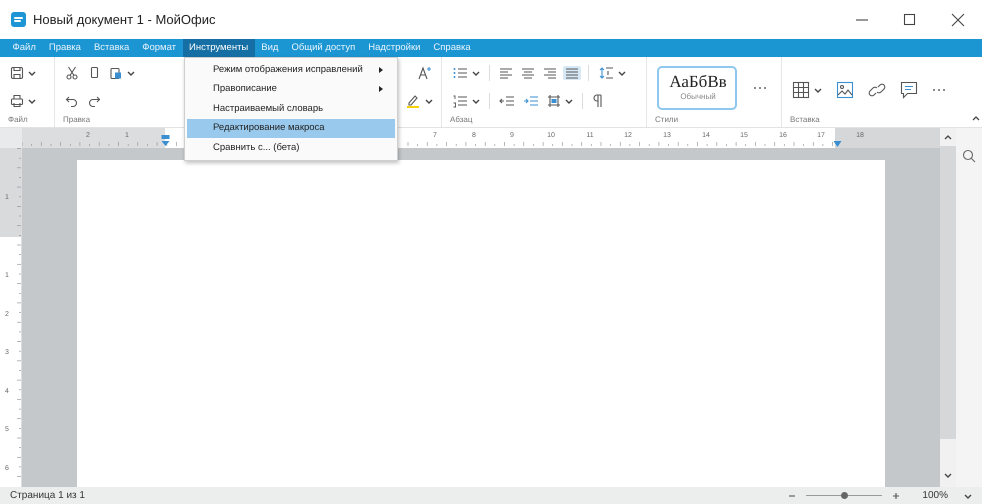 This screenshot has width=982, height=504. Describe the element at coordinates (805, 120) in the screenshot. I see `group-label: Вставка` at that location.